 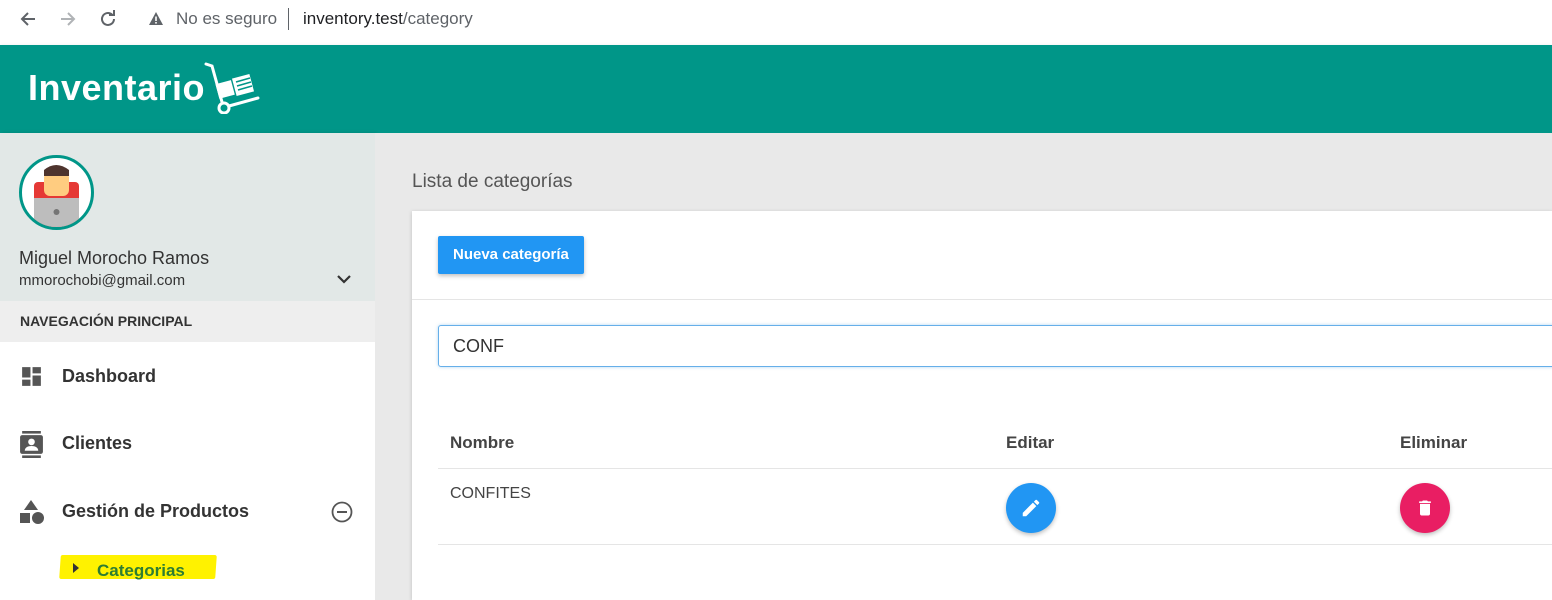 I want to click on nav-section-header: NAVEGACIÓN PRINCIPAL, so click(x=187, y=321).